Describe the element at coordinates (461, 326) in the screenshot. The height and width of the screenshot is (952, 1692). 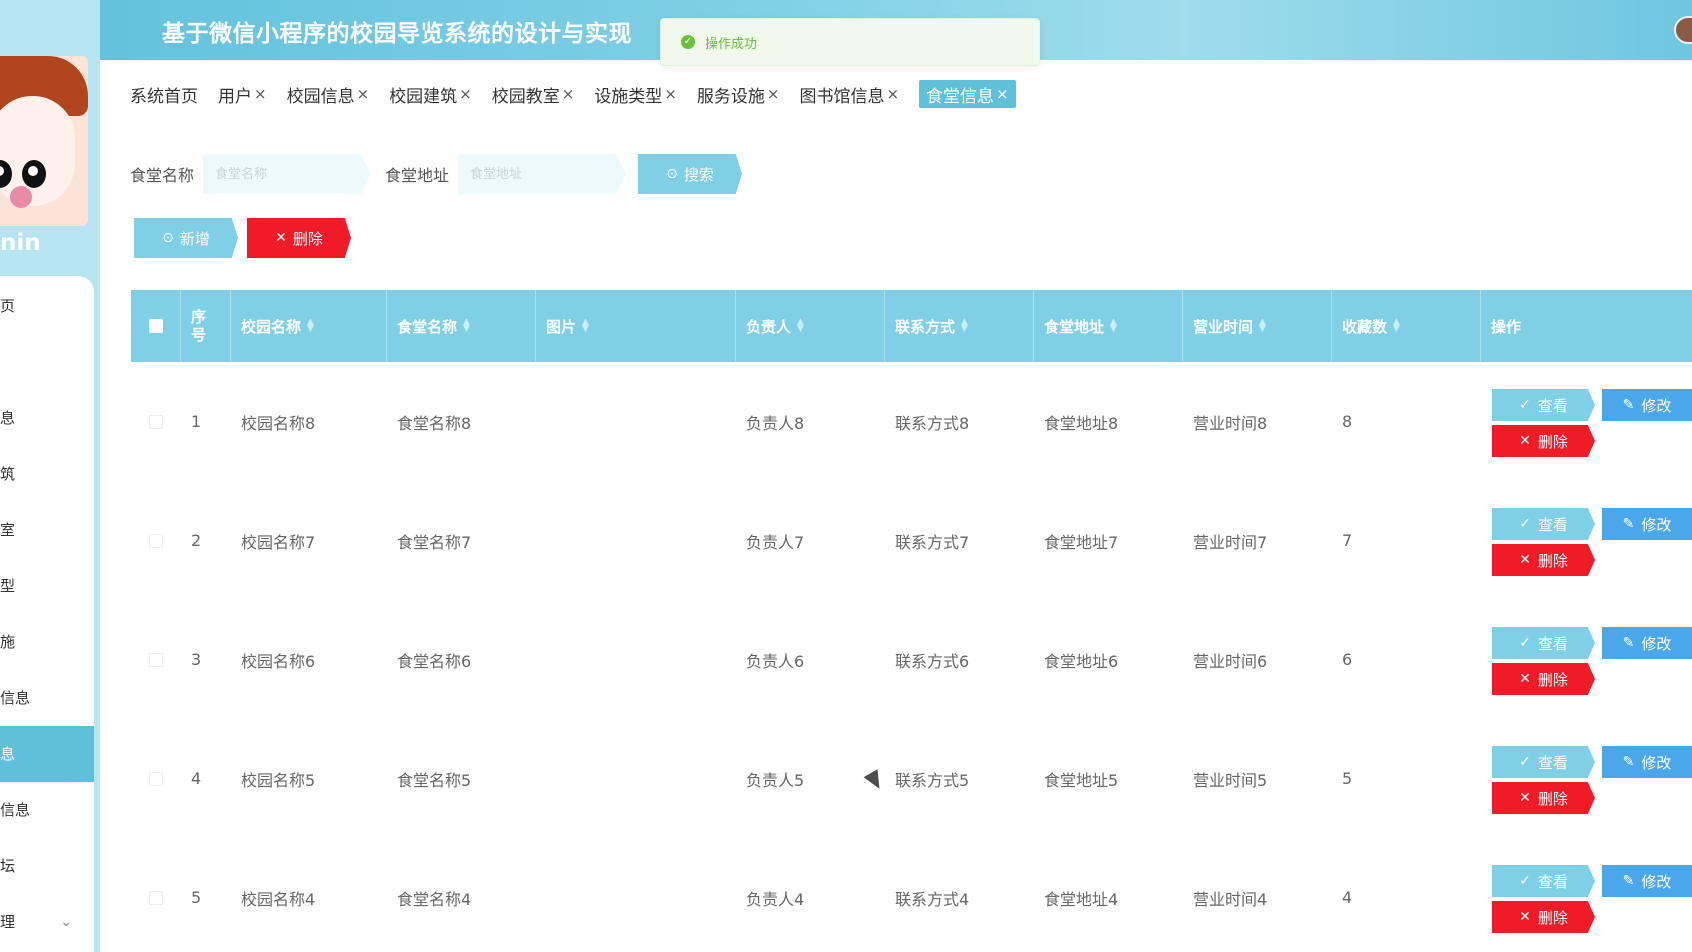
I see `col-canteen: 食堂名称 ▲ ▼` at that location.